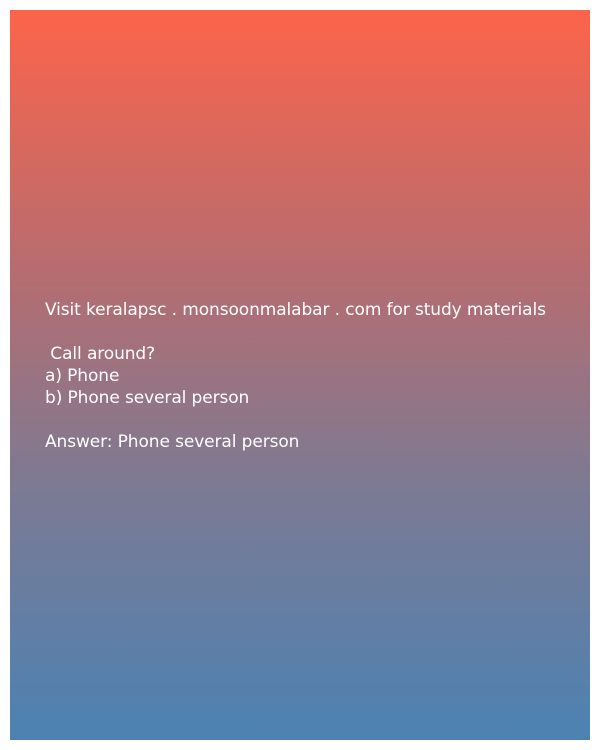 This screenshot has width=600, height=750. Describe the element at coordinates (100, 354) in the screenshot. I see `question-text: Call around?` at that location.